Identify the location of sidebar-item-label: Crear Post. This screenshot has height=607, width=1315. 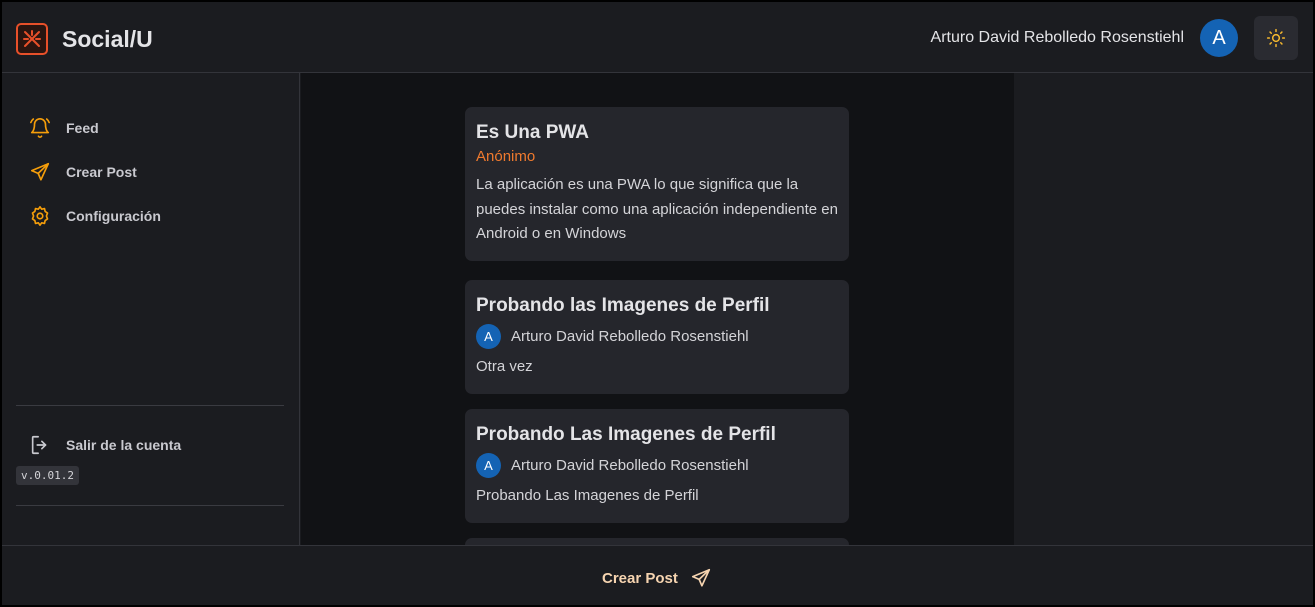
(101, 172).